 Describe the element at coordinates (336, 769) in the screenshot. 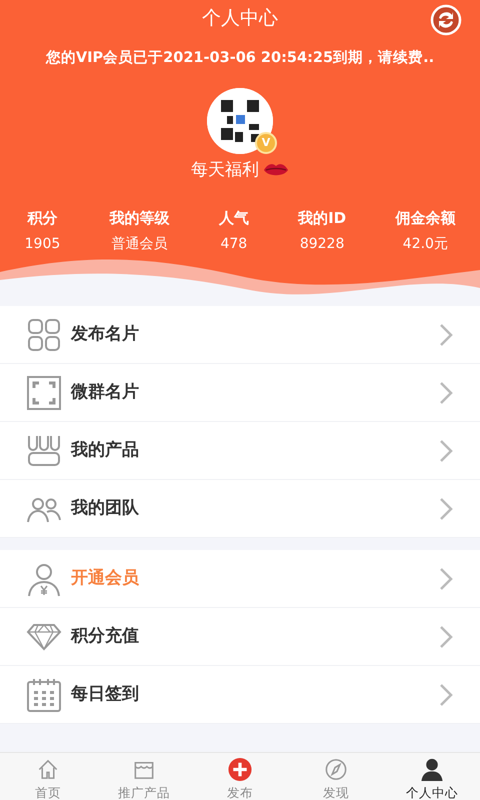

I see `compass-icon` at that location.